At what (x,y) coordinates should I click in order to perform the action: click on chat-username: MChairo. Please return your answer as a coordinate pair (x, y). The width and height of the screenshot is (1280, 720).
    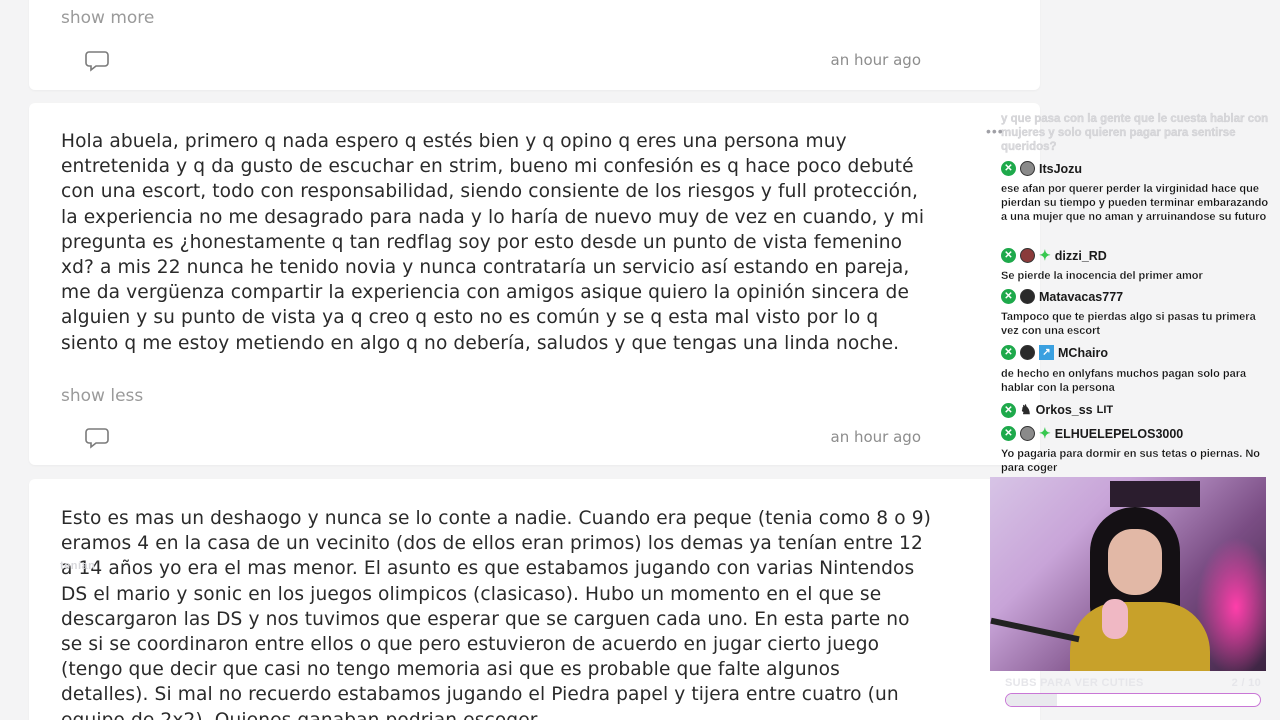
    Looking at the image, I should click on (1083, 352).